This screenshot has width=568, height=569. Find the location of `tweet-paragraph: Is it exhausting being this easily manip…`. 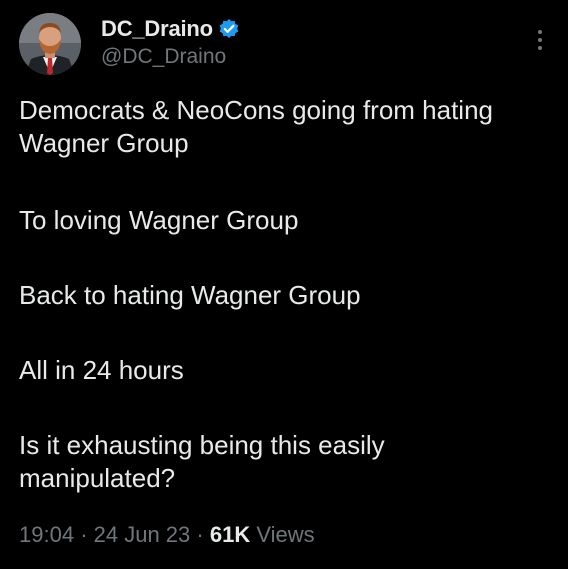

tweet-paragraph: Is it exhausting being this easily manip… is located at coordinates (202, 461).